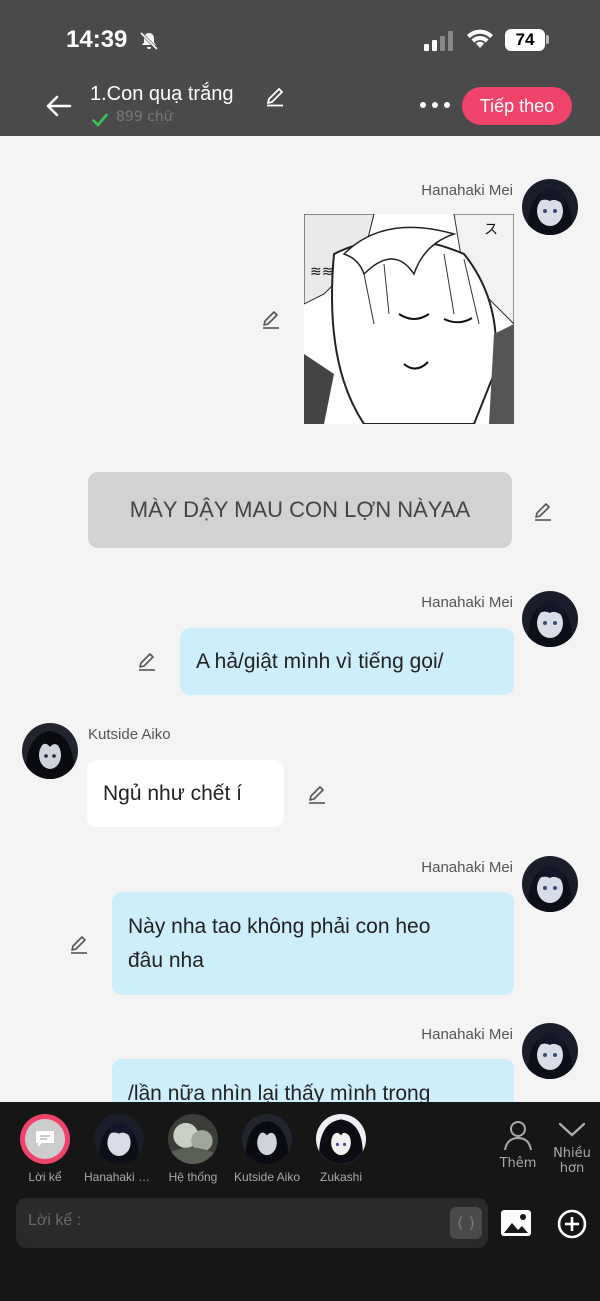  Describe the element at coordinates (279, 926) in the screenshot. I see `message-line: Này nha tao không phải con heo` at that location.